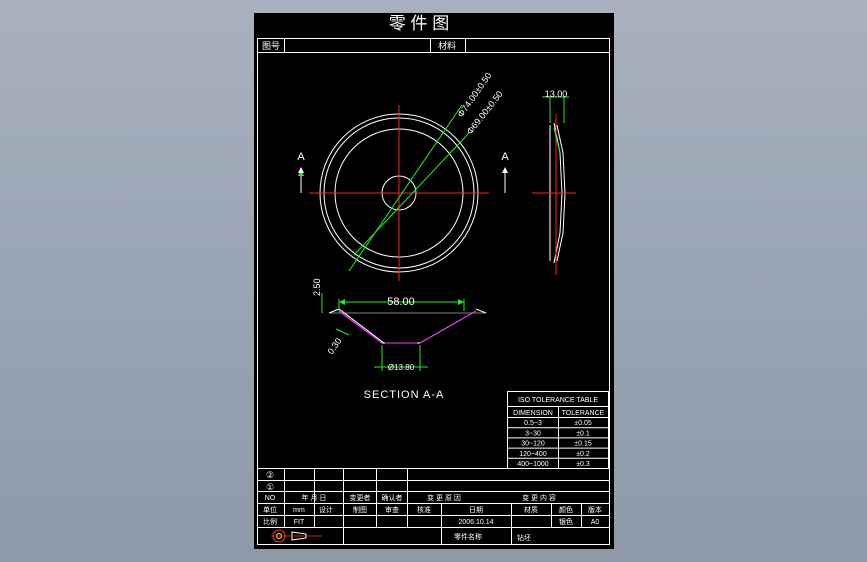 The height and width of the screenshot is (562, 867). Describe the element at coordinates (433, 45) in the screenshot. I see `header-row: 图号 材料` at that location.